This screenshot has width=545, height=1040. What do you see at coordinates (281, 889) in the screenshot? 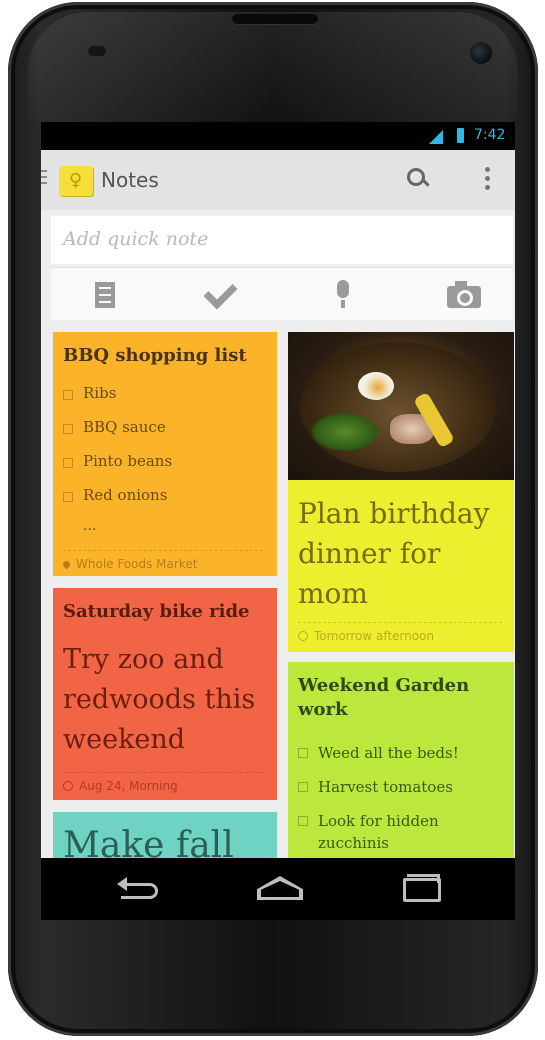
I see `home-button` at bounding box center [281, 889].